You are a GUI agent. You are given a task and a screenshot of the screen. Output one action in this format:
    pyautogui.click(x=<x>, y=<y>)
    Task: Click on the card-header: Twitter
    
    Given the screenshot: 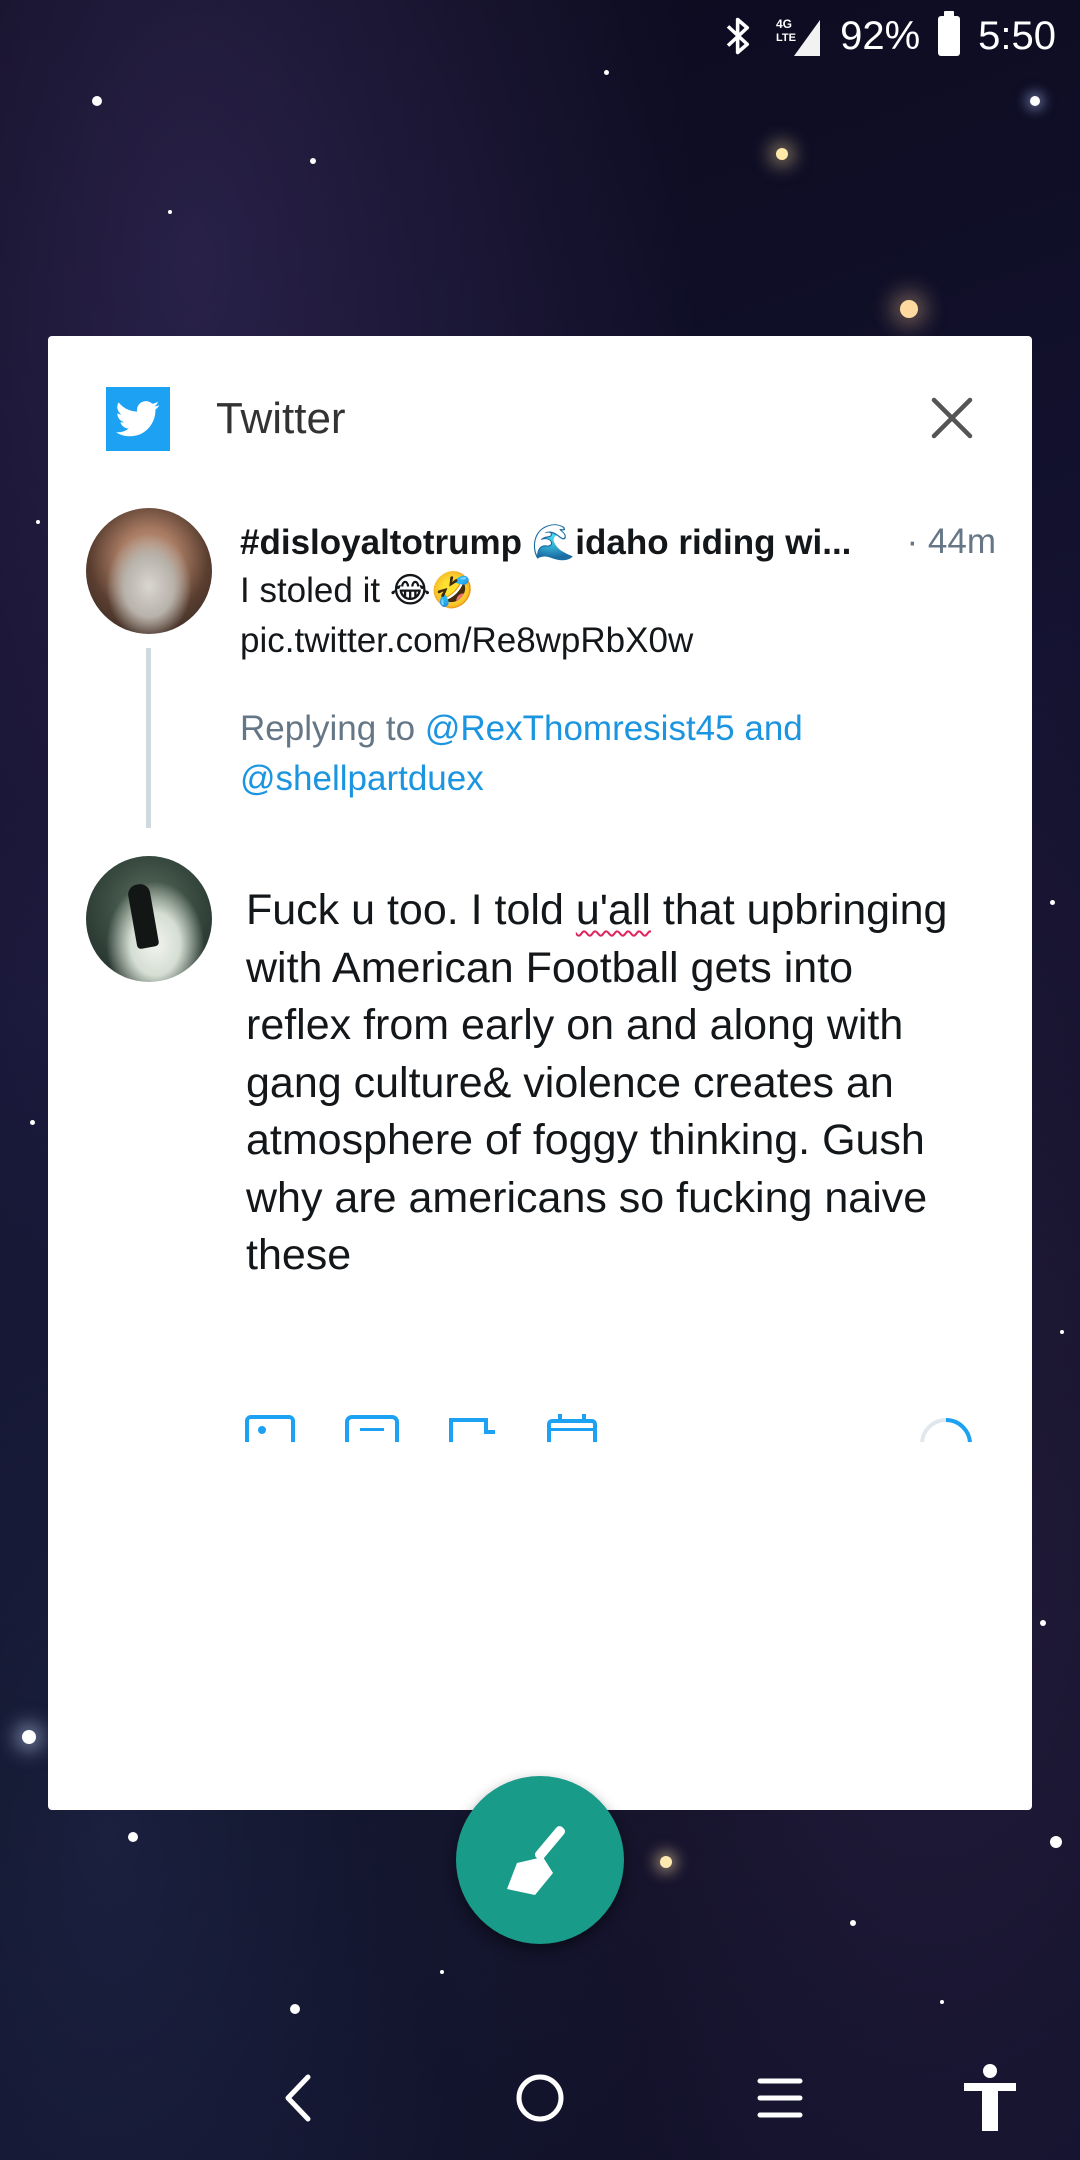 What is the action you would take?
    pyautogui.click(x=540, y=420)
    